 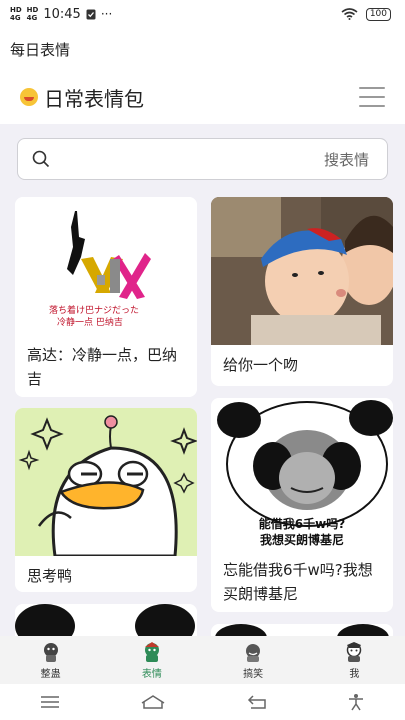 What do you see at coordinates (50, 674) in the screenshot?
I see `tab-label: 整蛊` at bounding box center [50, 674].